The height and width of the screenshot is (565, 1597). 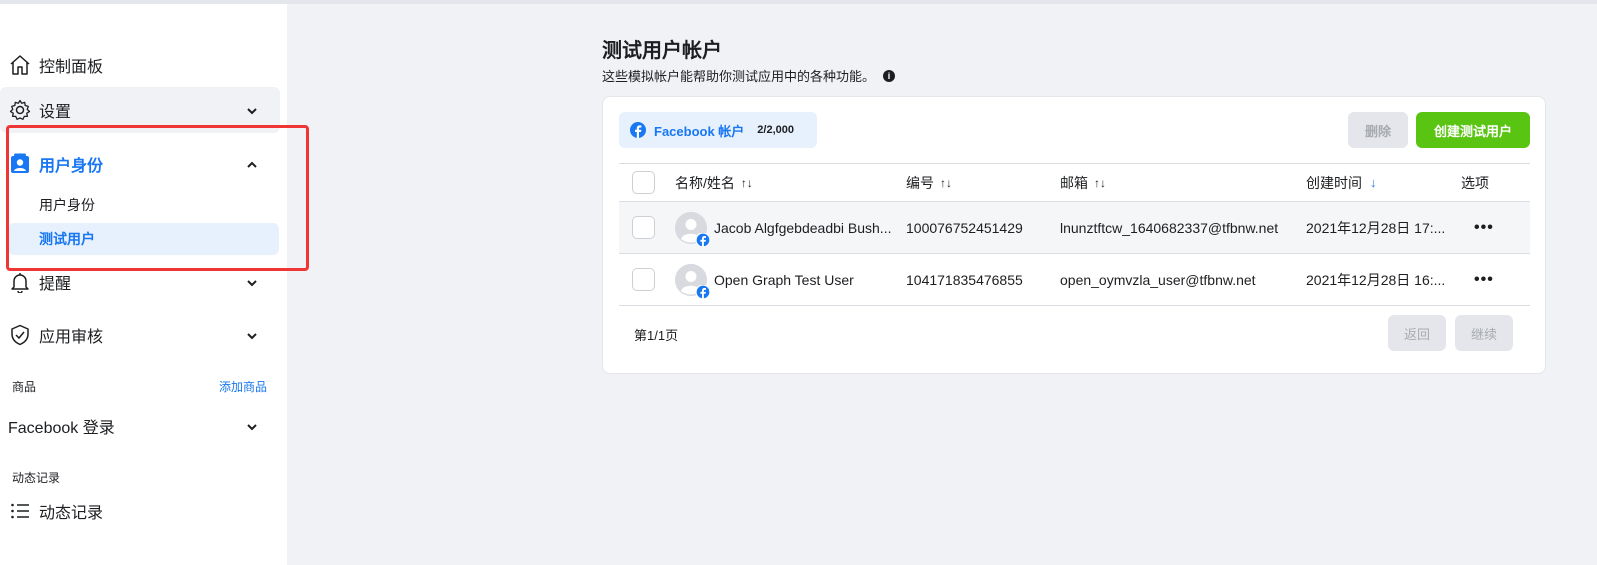 What do you see at coordinates (1473, 130) in the screenshot?
I see `create-test-user-button: 创建测试用户` at bounding box center [1473, 130].